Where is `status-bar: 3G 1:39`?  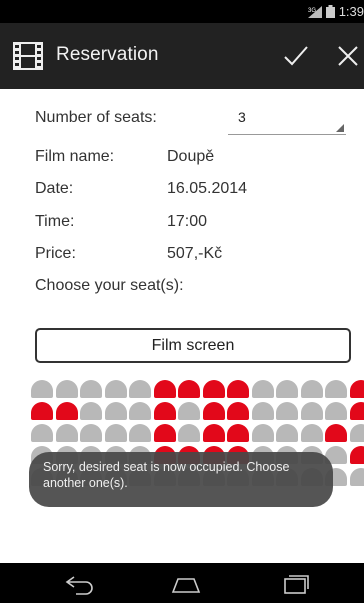 status-bar: 3G 1:39 is located at coordinates (182, 11).